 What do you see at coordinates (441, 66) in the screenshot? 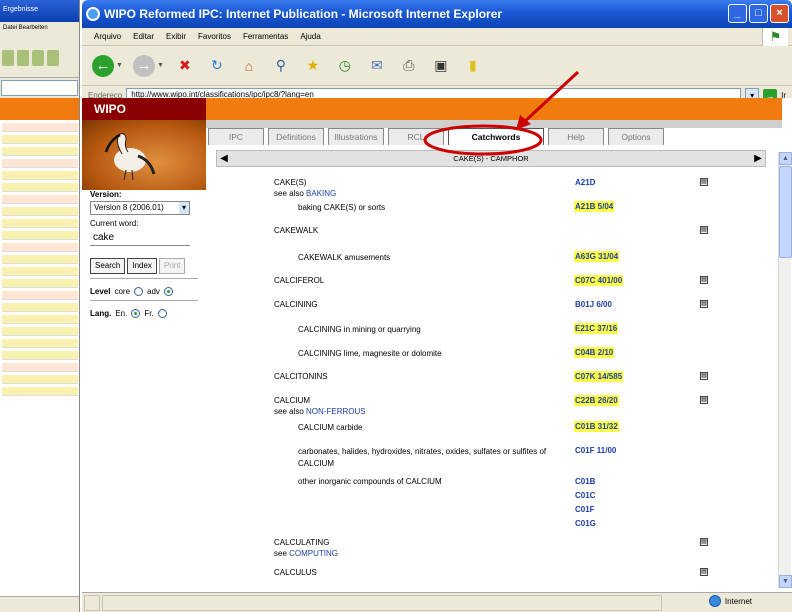
I see `edit-icon: ▣` at bounding box center [441, 66].